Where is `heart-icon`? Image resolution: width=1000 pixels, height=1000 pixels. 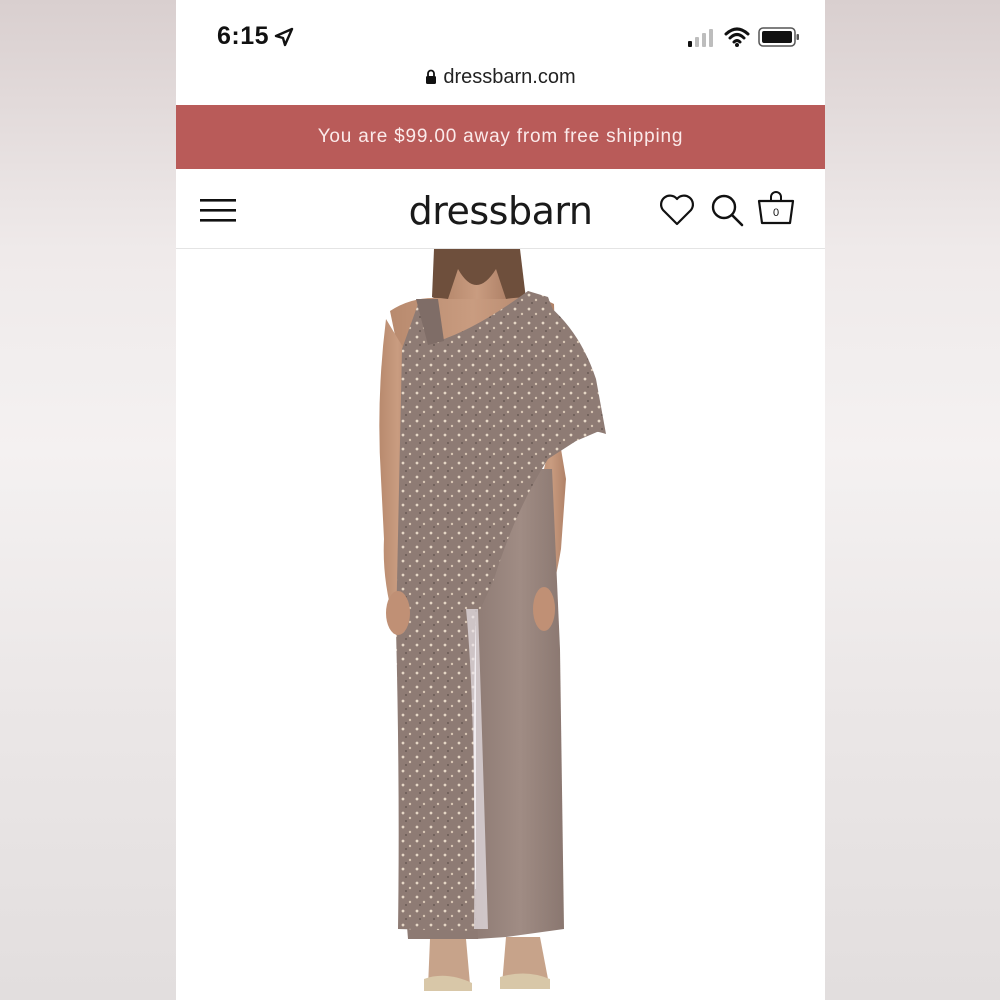 heart-icon is located at coordinates (677, 210).